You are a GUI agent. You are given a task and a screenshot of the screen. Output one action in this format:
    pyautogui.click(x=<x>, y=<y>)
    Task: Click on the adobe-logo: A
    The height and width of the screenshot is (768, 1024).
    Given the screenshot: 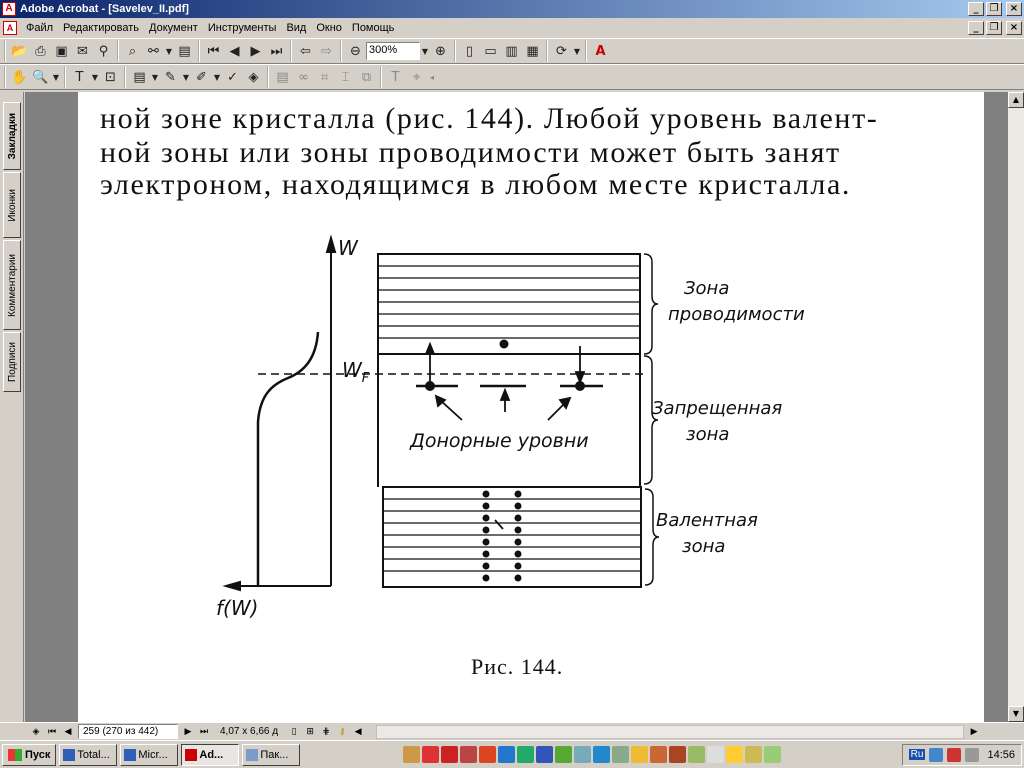 What is the action you would take?
    pyautogui.click(x=600, y=51)
    